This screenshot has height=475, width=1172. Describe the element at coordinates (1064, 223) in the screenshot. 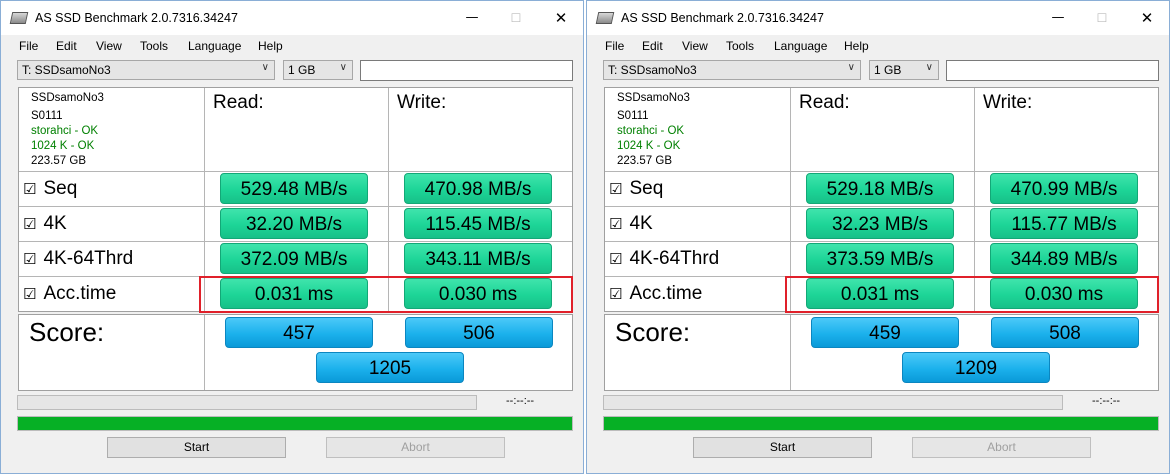

I see `write-result: 115.77 MB/s` at that location.